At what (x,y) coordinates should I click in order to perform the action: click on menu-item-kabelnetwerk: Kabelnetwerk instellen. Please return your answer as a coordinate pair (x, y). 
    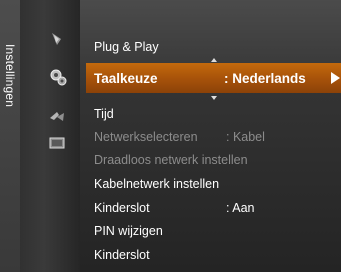
    Looking at the image, I should click on (156, 184).